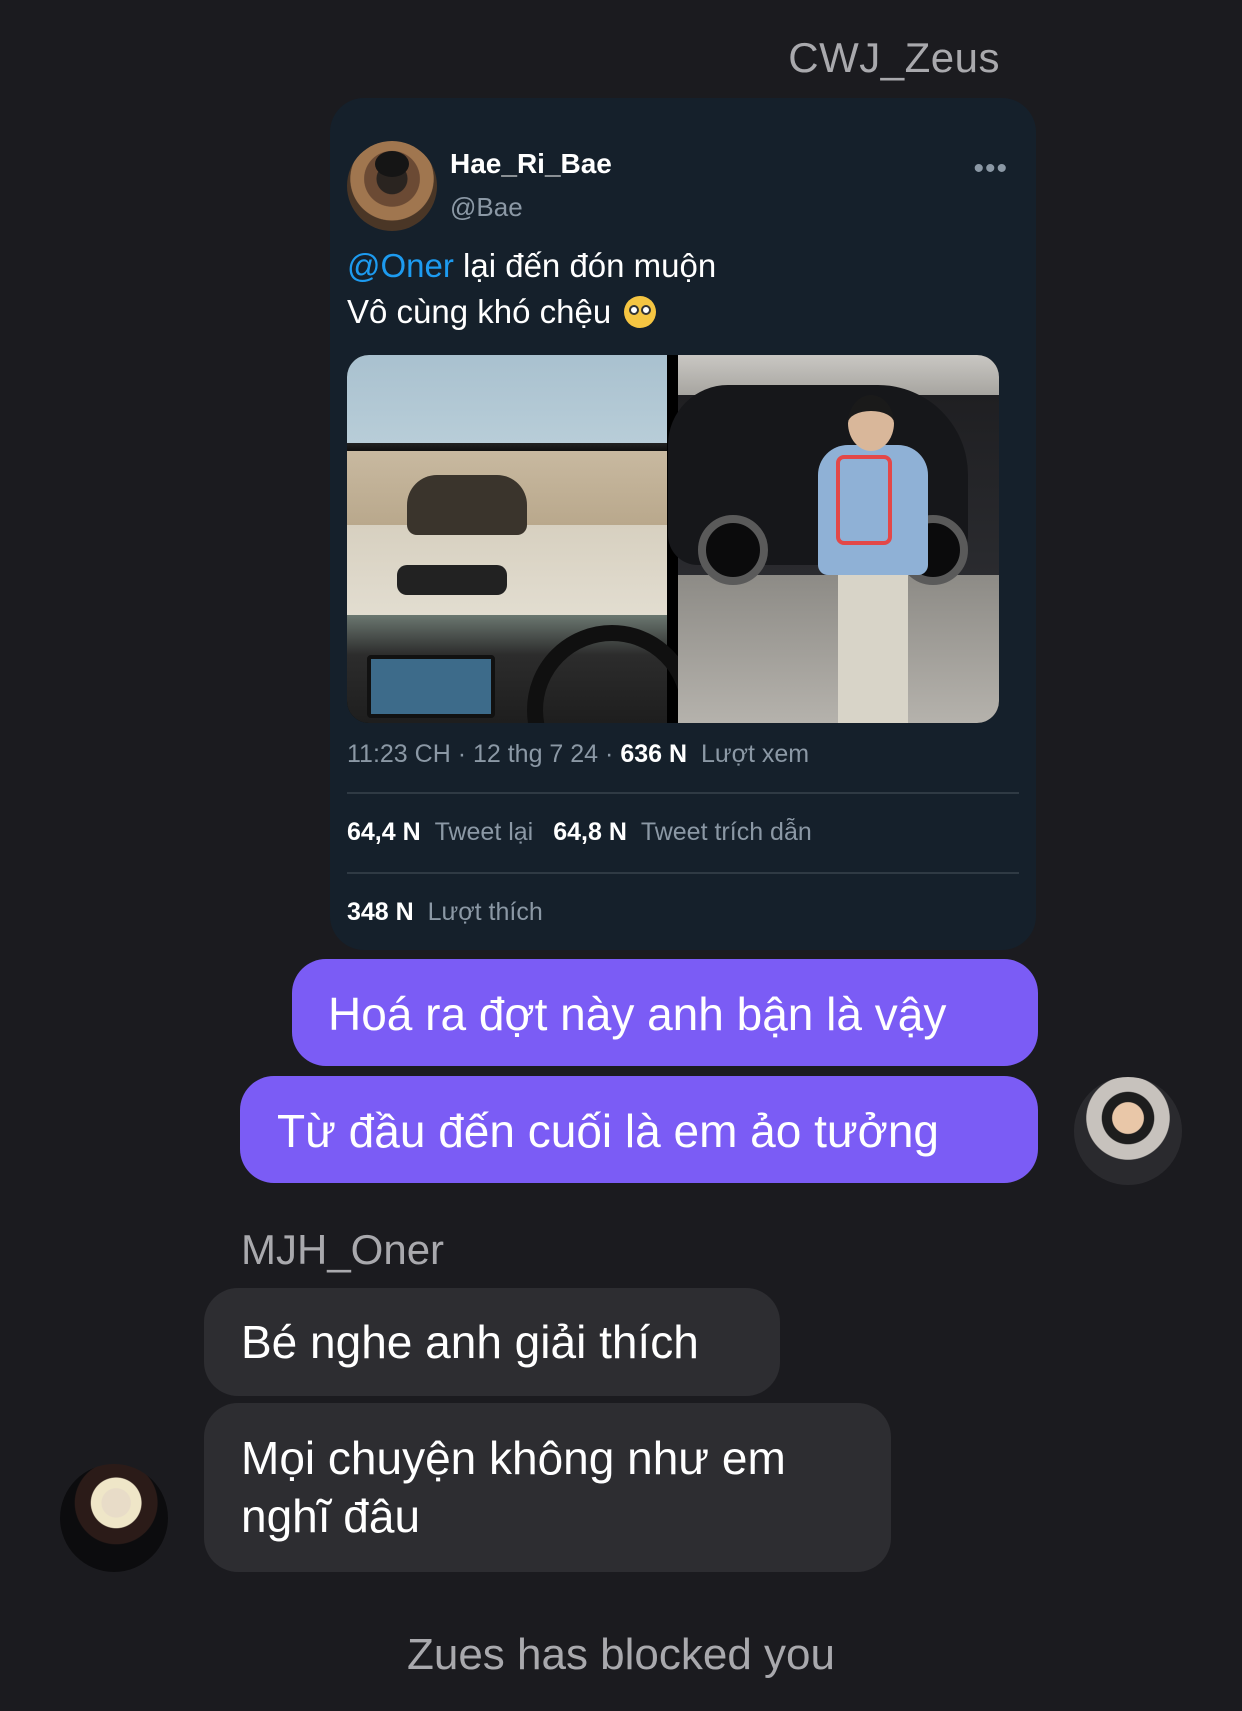 The width and height of the screenshot is (1242, 1711). Describe the element at coordinates (343, 1249) in the screenshot. I see `sender-name-mjh-oner: MJH_Oner` at that location.